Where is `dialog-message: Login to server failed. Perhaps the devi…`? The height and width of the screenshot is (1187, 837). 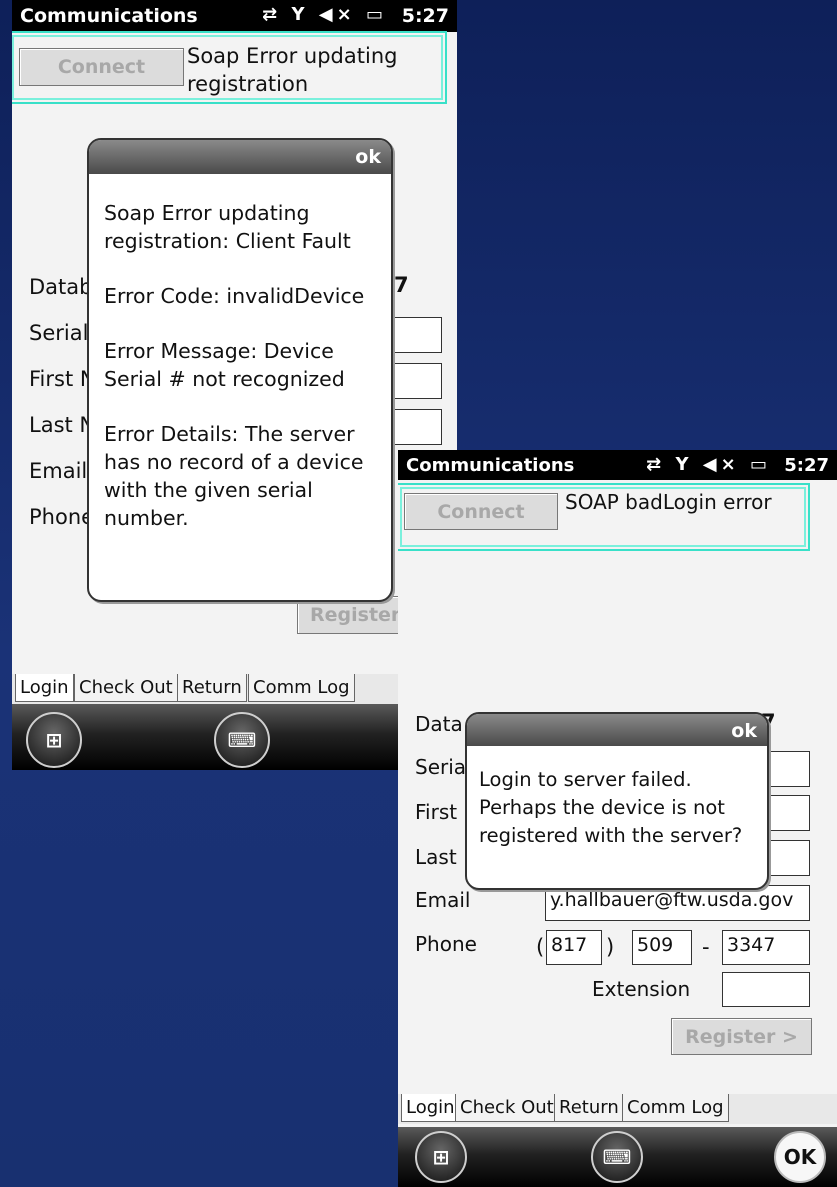 dialog-message: Login to server failed. Perhaps the devi… is located at coordinates (611, 807).